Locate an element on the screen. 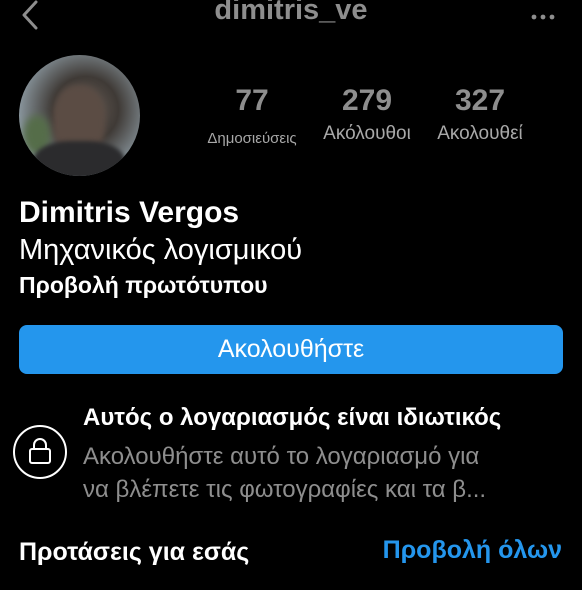 The height and width of the screenshot is (590, 582). stat-posts-count: 77 is located at coordinates (252, 100).